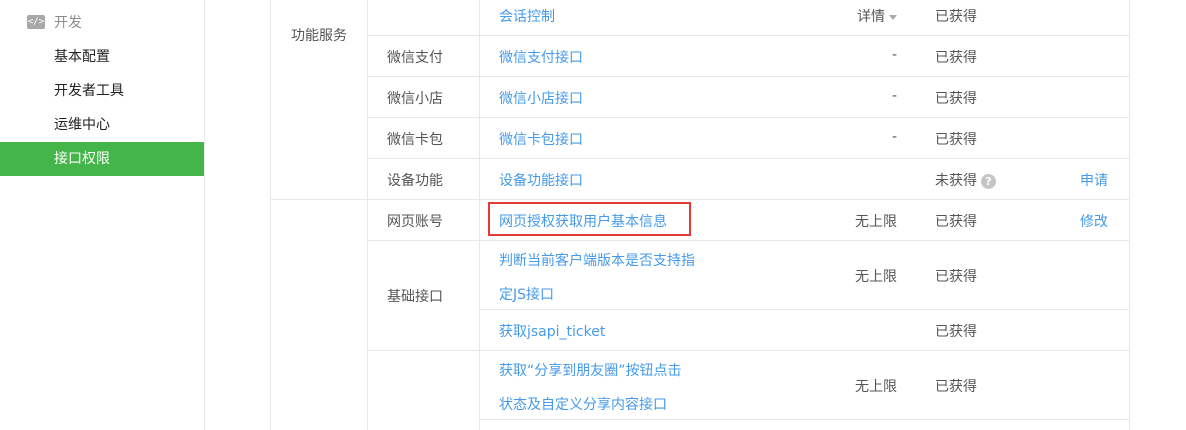 The image size is (1186, 430). I want to click on api-name-line2: 定JS接口, so click(527, 295).